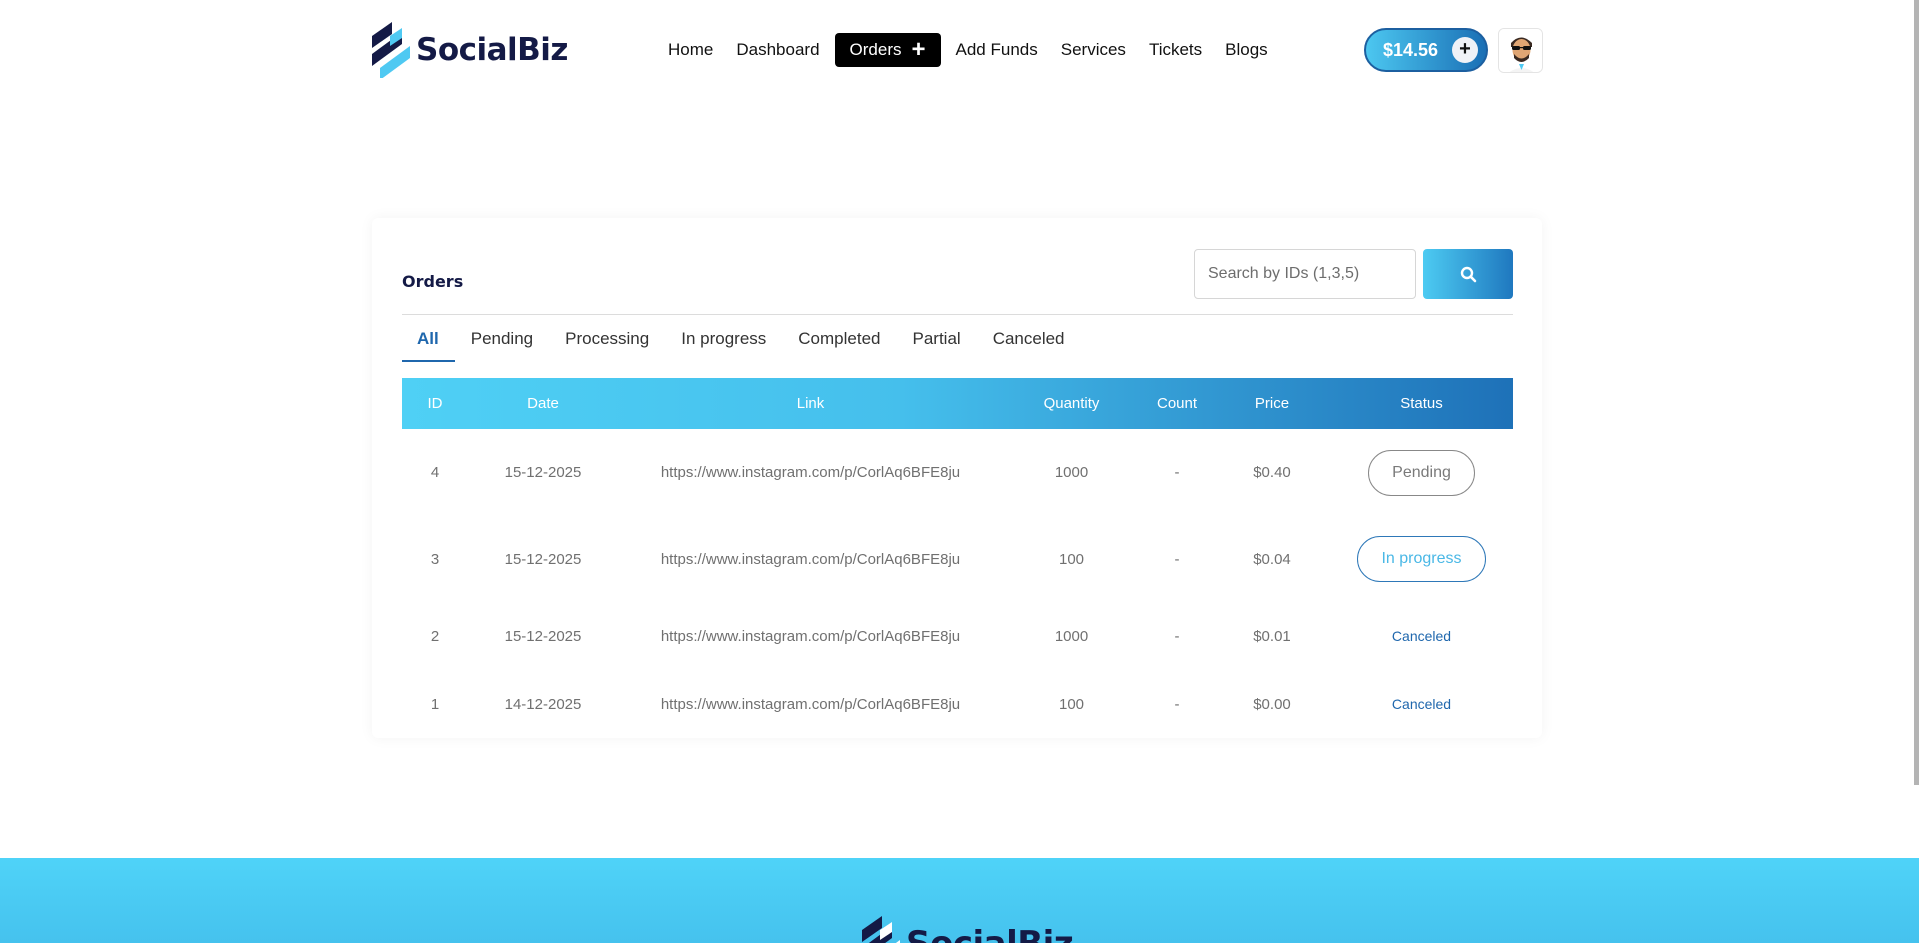 Image resolution: width=1919 pixels, height=943 pixels. I want to click on plus-icon: +, so click(918, 49).